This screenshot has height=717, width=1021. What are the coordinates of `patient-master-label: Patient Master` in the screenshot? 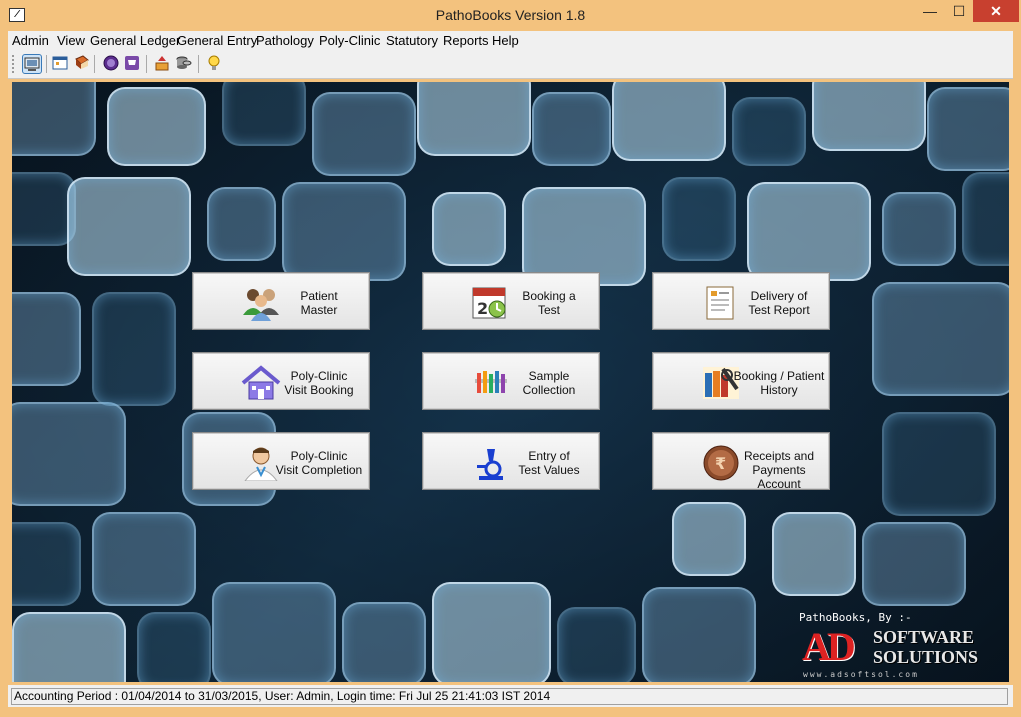 It's located at (319, 303).